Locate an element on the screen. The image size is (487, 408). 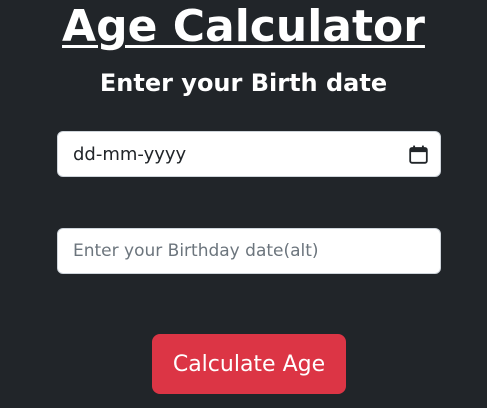
date-input-value: dd-mm-yyyy is located at coordinates (130, 154).